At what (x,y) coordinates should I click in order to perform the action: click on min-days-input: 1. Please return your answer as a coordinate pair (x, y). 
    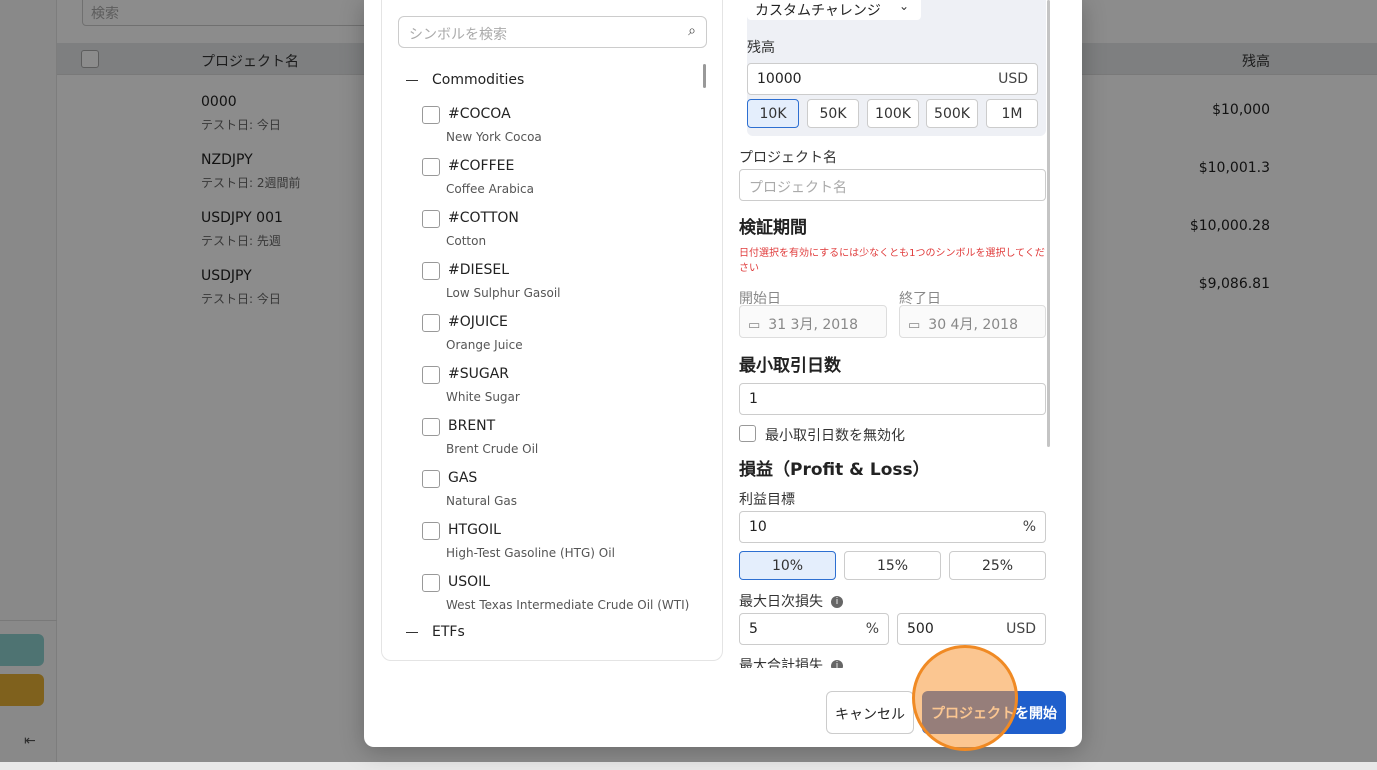
    Looking at the image, I should click on (892, 399).